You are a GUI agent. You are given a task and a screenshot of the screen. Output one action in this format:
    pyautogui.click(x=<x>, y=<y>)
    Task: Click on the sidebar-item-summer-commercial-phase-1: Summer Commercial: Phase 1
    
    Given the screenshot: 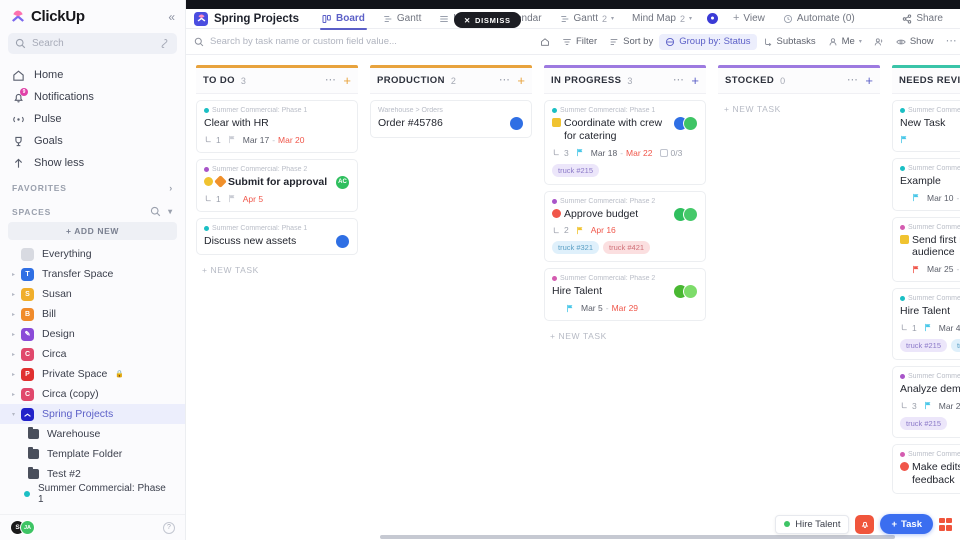 What is the action you would take?
    pyautogui.click(x=92, y=494)
    